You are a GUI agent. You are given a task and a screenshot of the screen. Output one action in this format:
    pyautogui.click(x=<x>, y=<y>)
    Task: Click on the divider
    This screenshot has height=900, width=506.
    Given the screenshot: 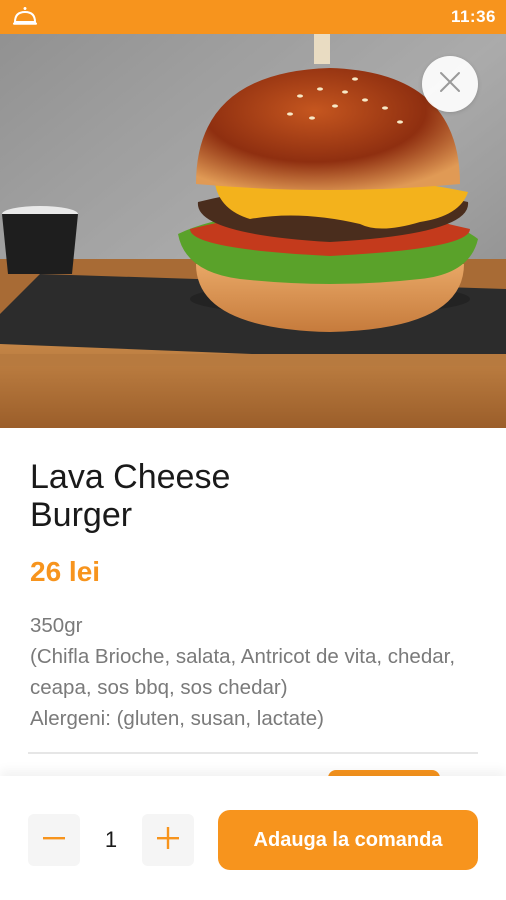 What is the action you would take?
    pyautogui.click(x=253, y=753)
    